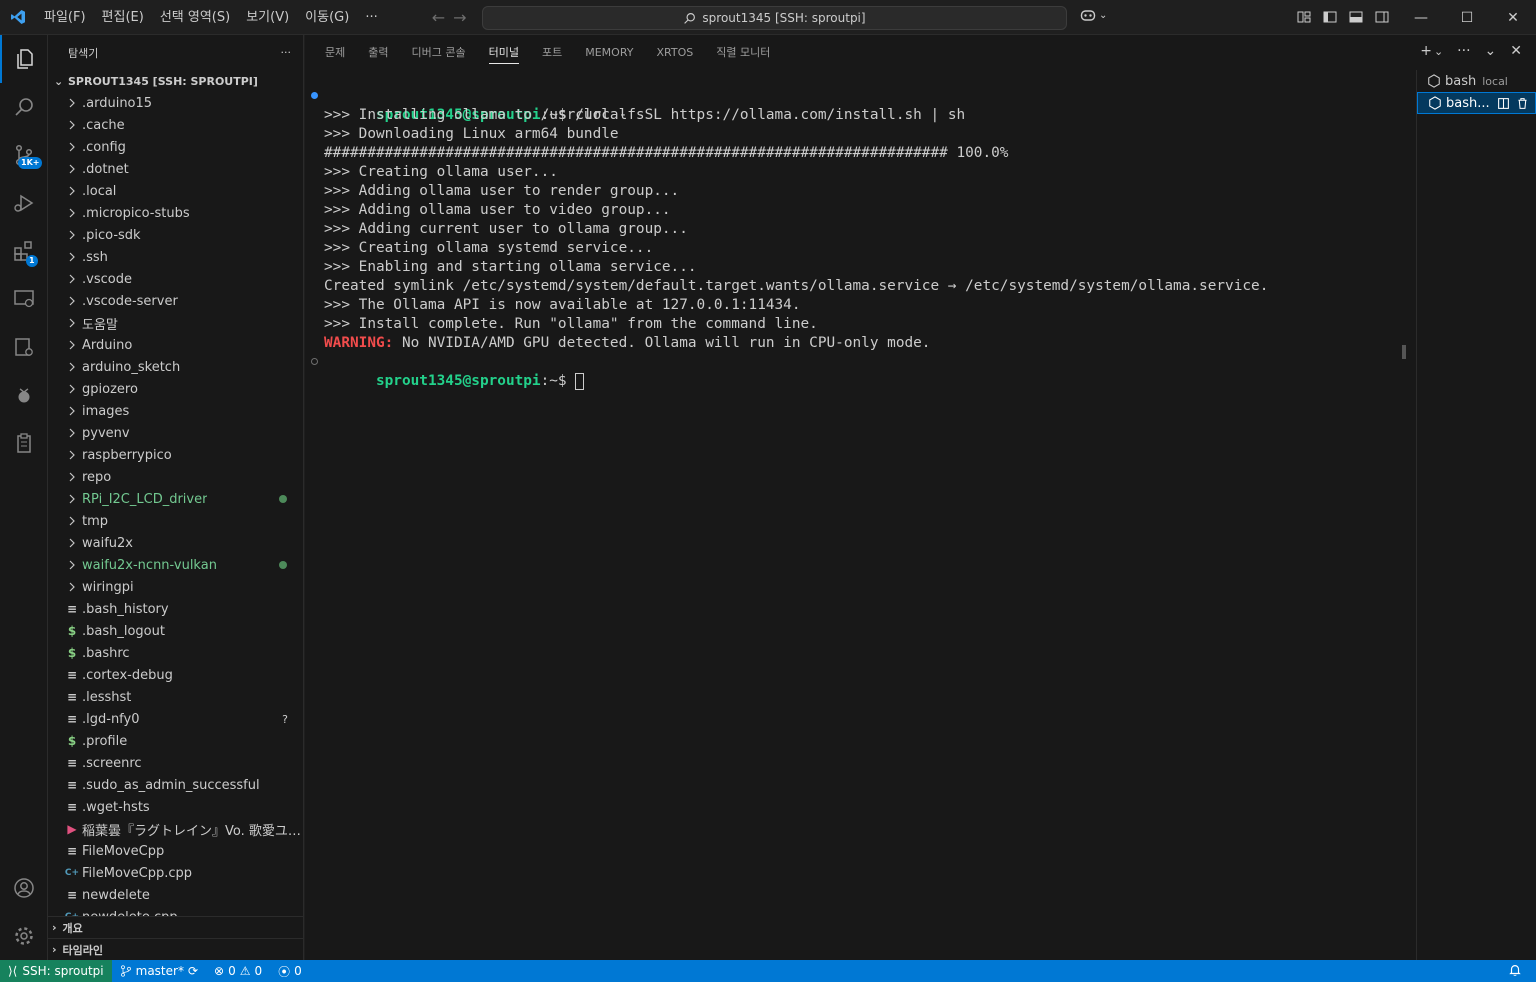  Describe the element at coordinates (176, 499) in the screenshot. I see `tree-folder: RPi_I2C_LCD_driver` at that location.